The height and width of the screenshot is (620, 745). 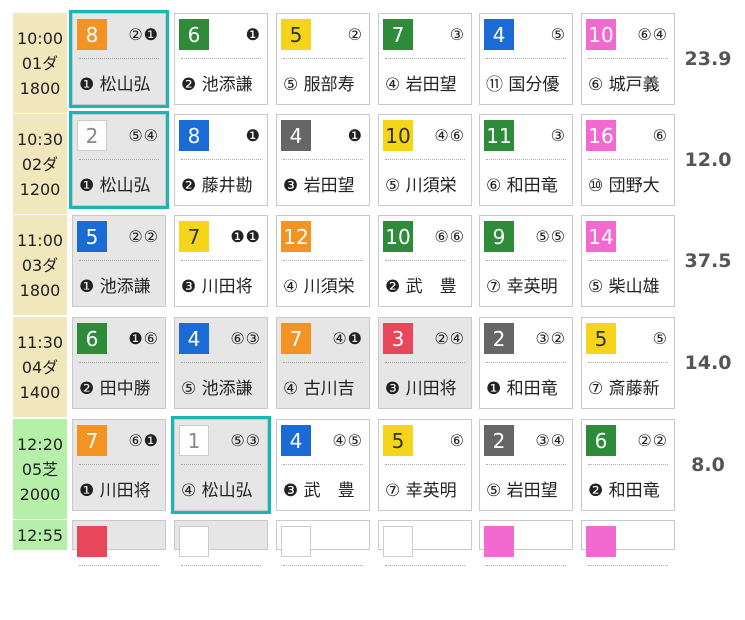 I want to click on entry-cell: 4 ④⑤ ❸ 武 豊, so click(x=323, y=465).